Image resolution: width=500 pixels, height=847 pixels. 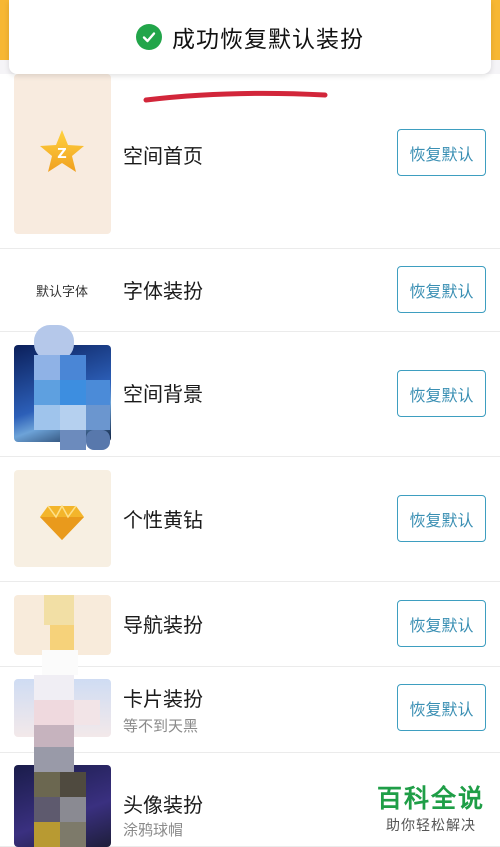 What do you see at coordinates (163, 291) in the screenshot?
I see `item-title: 字体装扮` at bounding box center [163, 291].